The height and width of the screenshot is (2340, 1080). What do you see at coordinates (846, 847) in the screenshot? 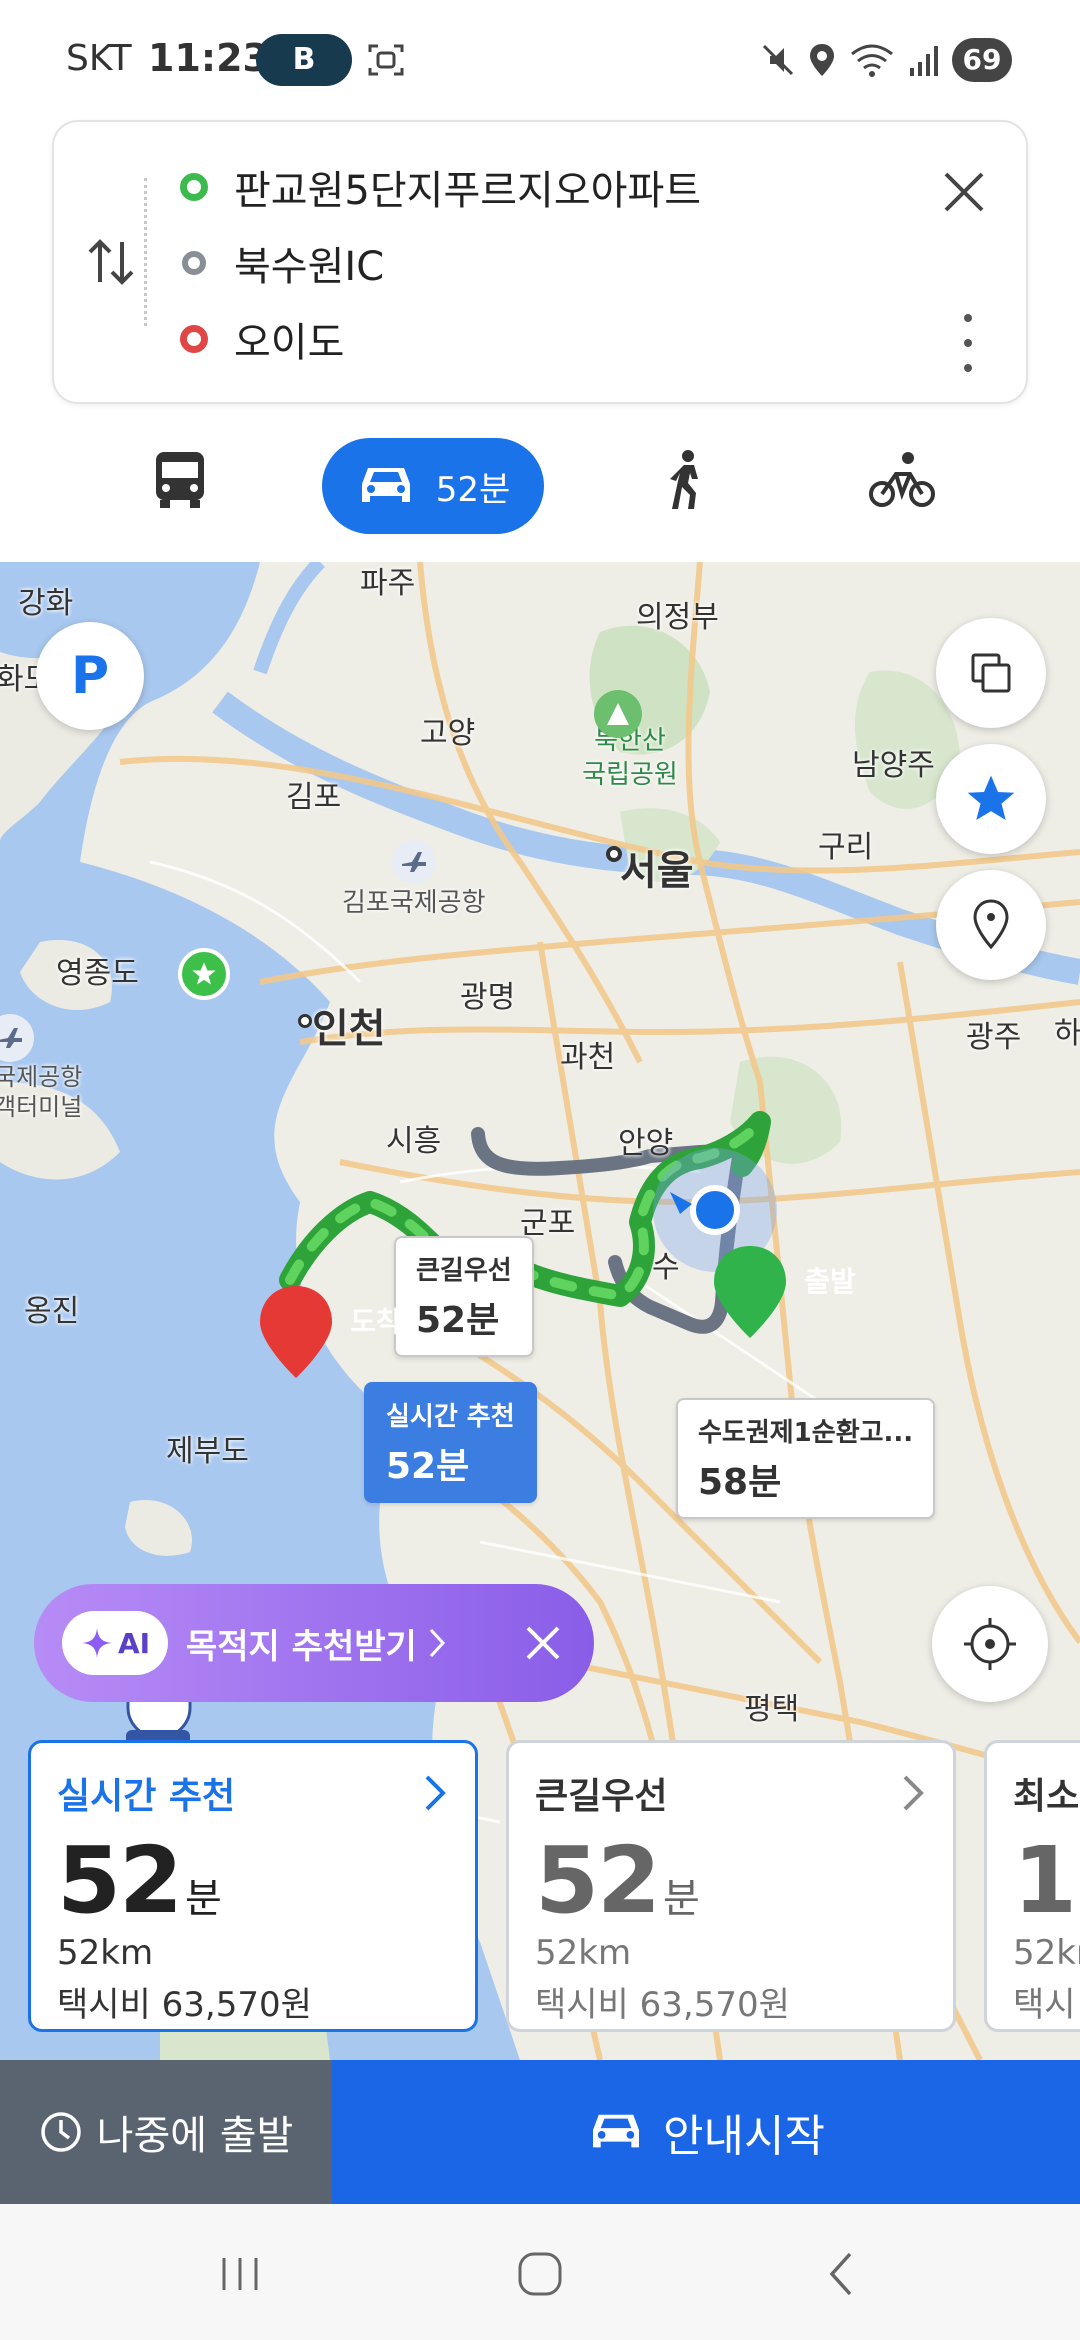
I see `place-label: 구리` at bounding box center [846, 847].